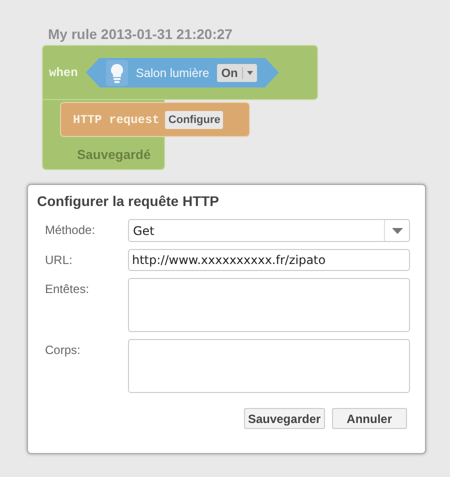  I want to click on lightbulb-icon, so click(117, 73).